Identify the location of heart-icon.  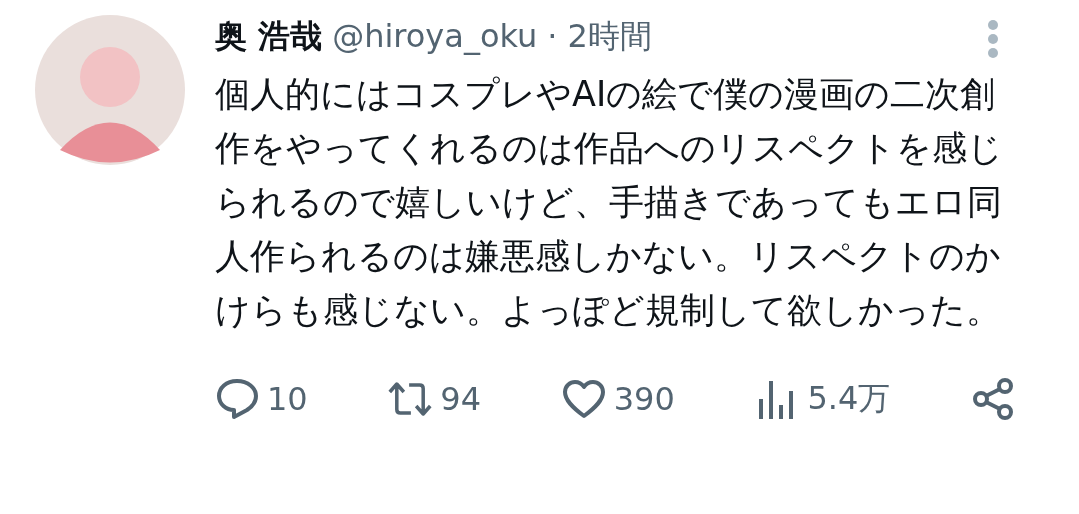
(583, 399).